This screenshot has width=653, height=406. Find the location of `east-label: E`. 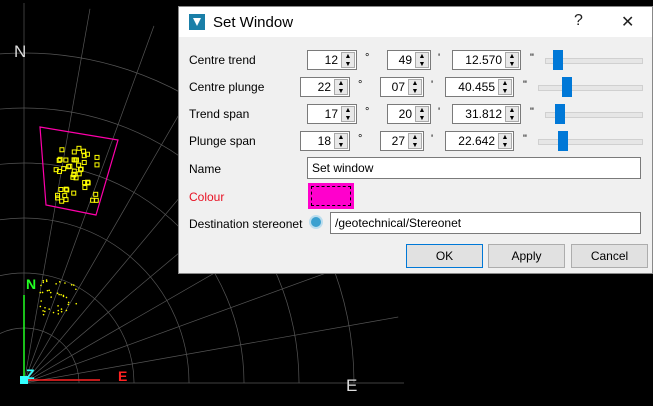

east-label: E is located at coordinates (352, 385).